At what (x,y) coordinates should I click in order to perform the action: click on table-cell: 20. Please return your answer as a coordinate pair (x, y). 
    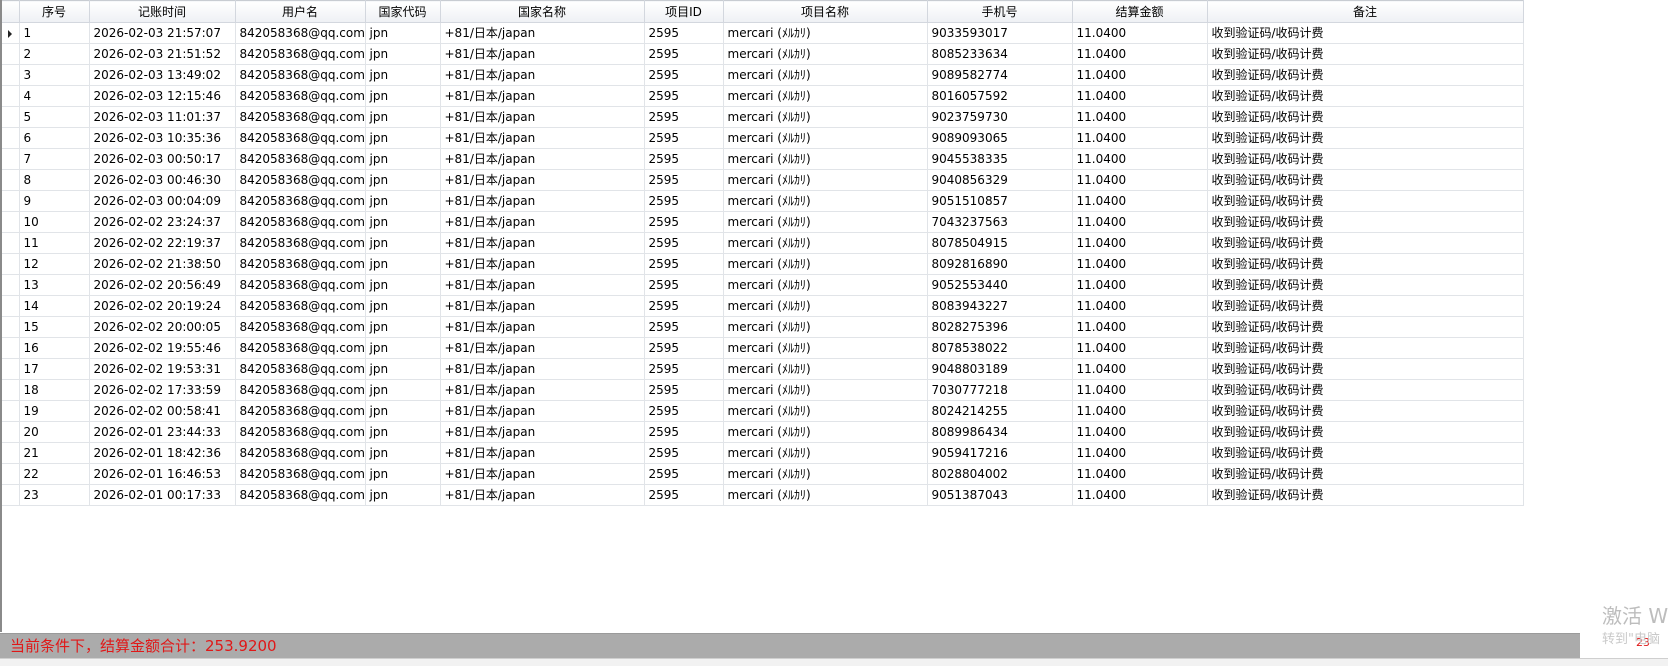
    Looking at the image, I should click on (54, 432).